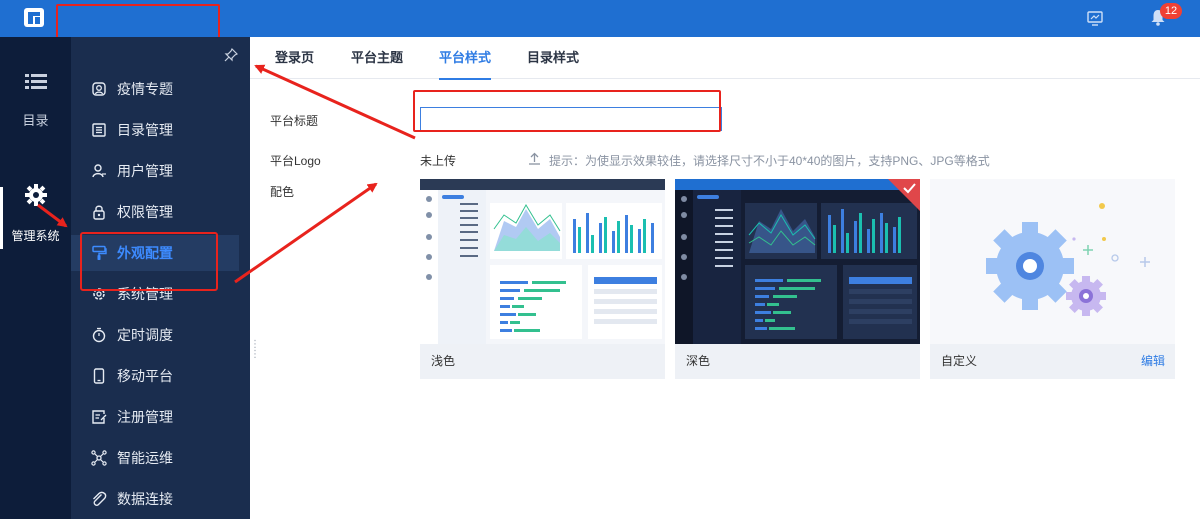  Describe the element at coordinates (231, 55) in the screenshot. I see `pin-icon` at that location.